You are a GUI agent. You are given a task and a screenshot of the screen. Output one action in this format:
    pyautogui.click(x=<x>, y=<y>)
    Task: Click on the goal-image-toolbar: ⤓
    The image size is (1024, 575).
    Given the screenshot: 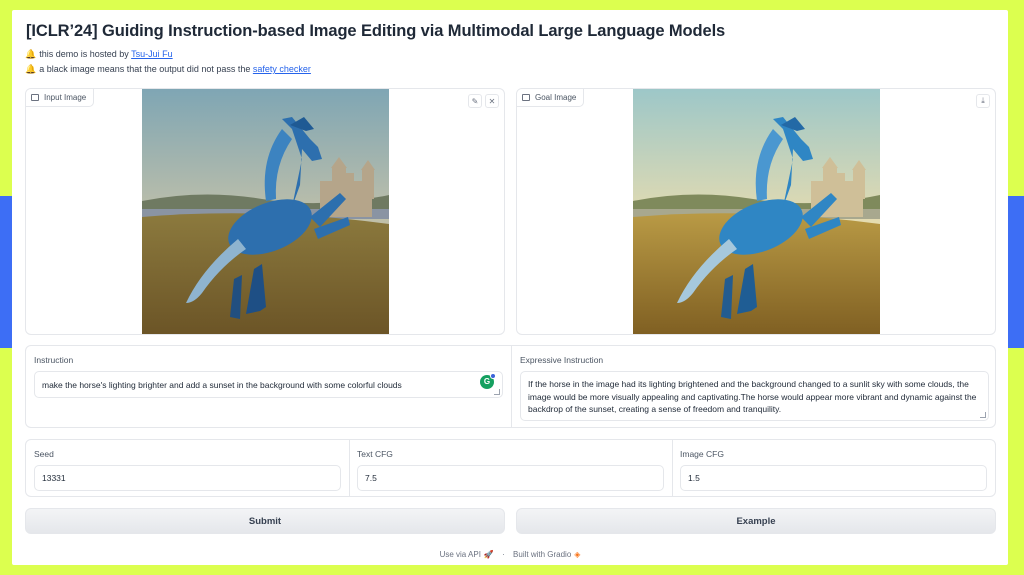 What is the action you would take?
    pyautogui.click(x=983, y=101)
    